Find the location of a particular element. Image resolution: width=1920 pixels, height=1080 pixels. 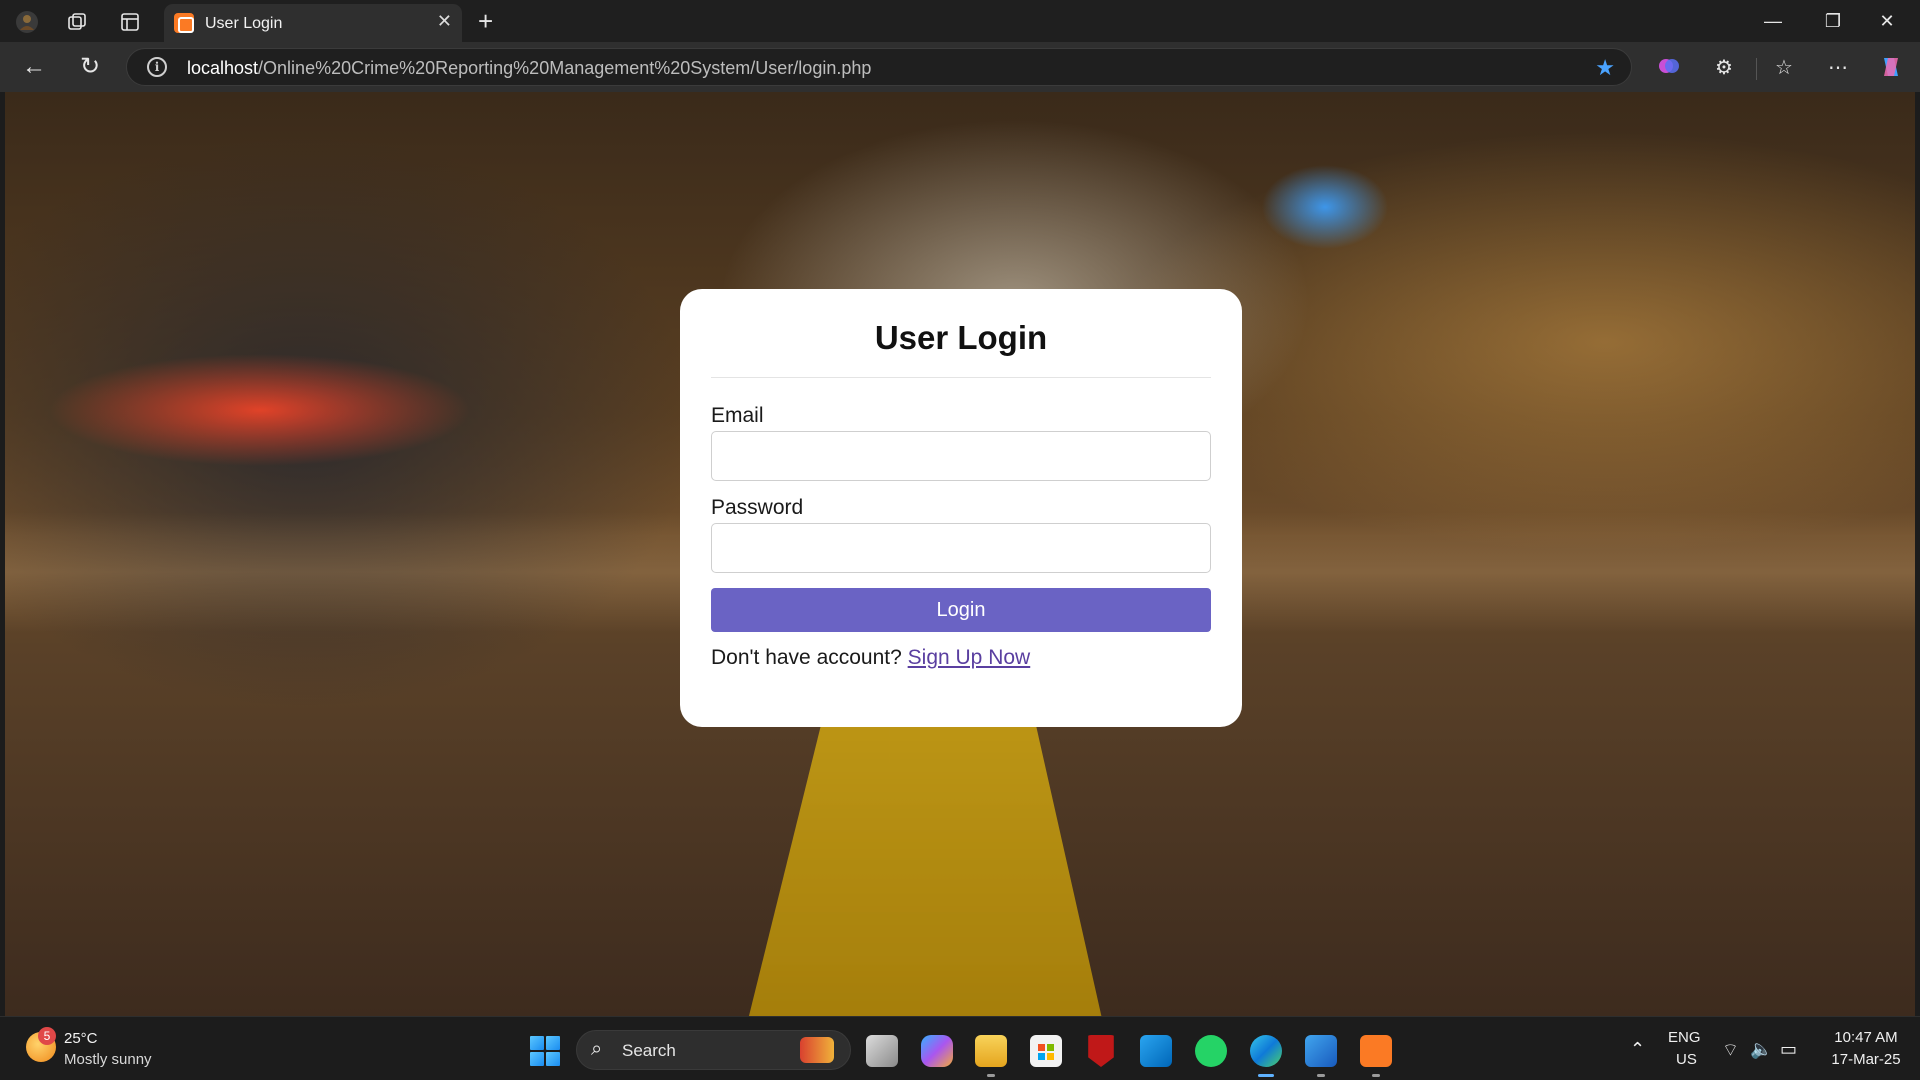

signup-prompt-text: Don't have account? is located at coordinates (806, 657).